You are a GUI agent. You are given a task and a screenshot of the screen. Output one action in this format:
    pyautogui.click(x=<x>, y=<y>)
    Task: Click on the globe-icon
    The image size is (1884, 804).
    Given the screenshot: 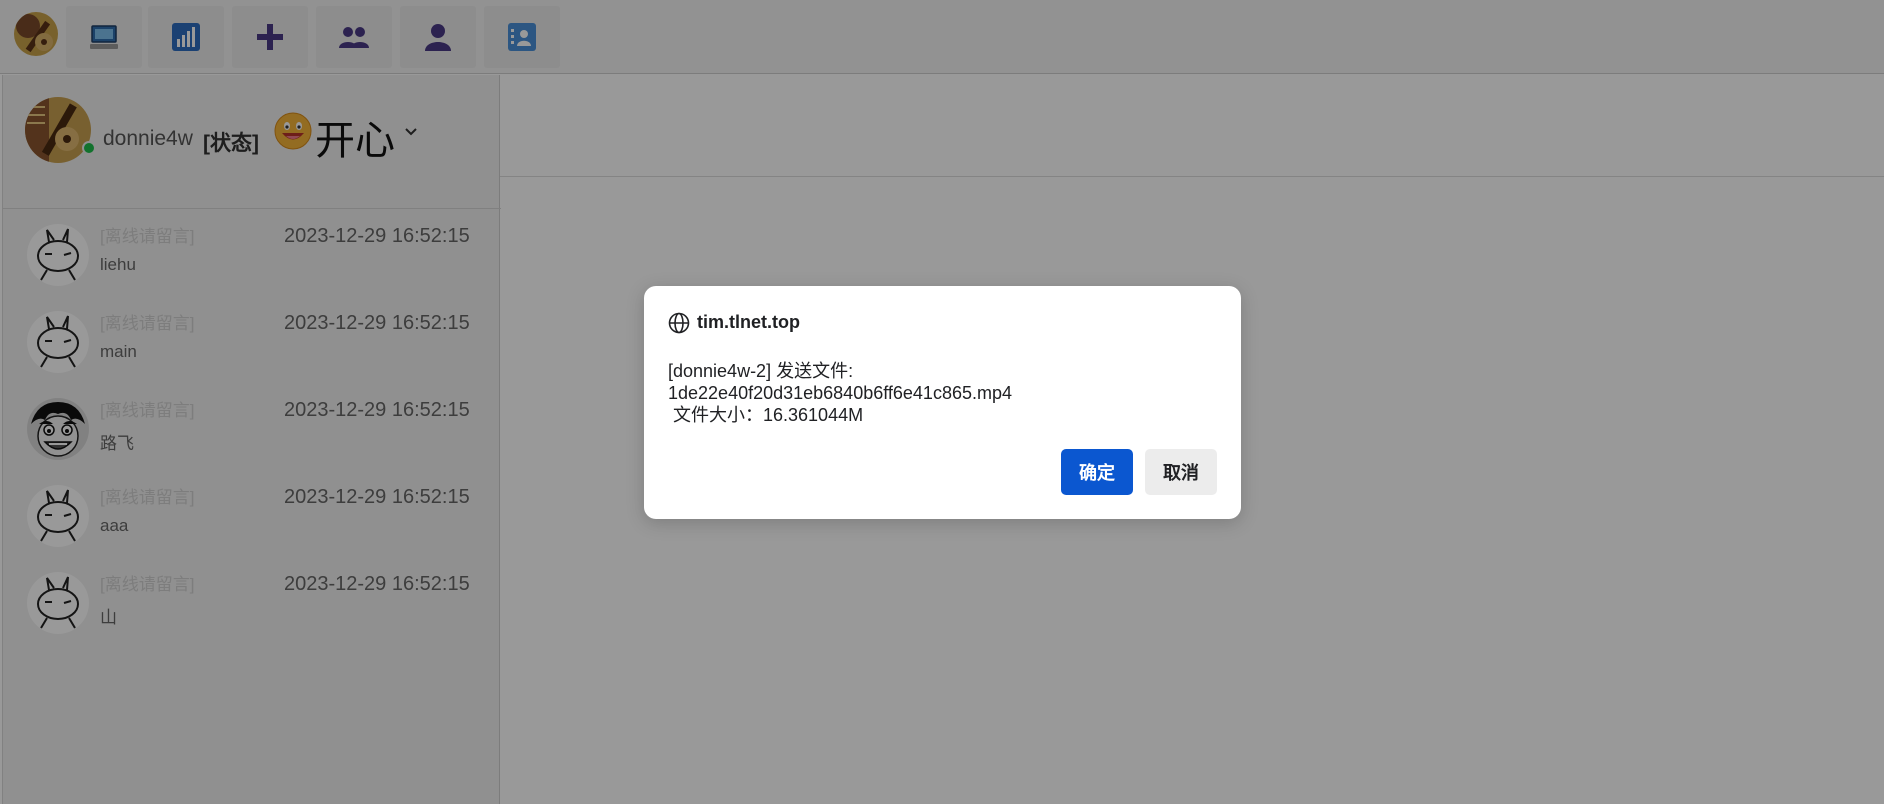 What is the action you would take?
    pyautogui.click(x=679, y=323)
    